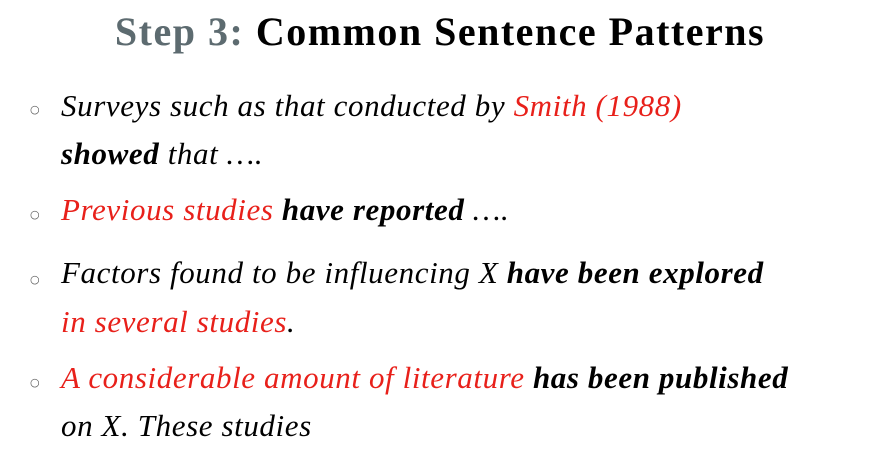 The image size is (880, 465). Describe the element at coordinates (284, 272) in the screenshot. I see `bullet-3-text: Factors found to be influencing X` at that location.